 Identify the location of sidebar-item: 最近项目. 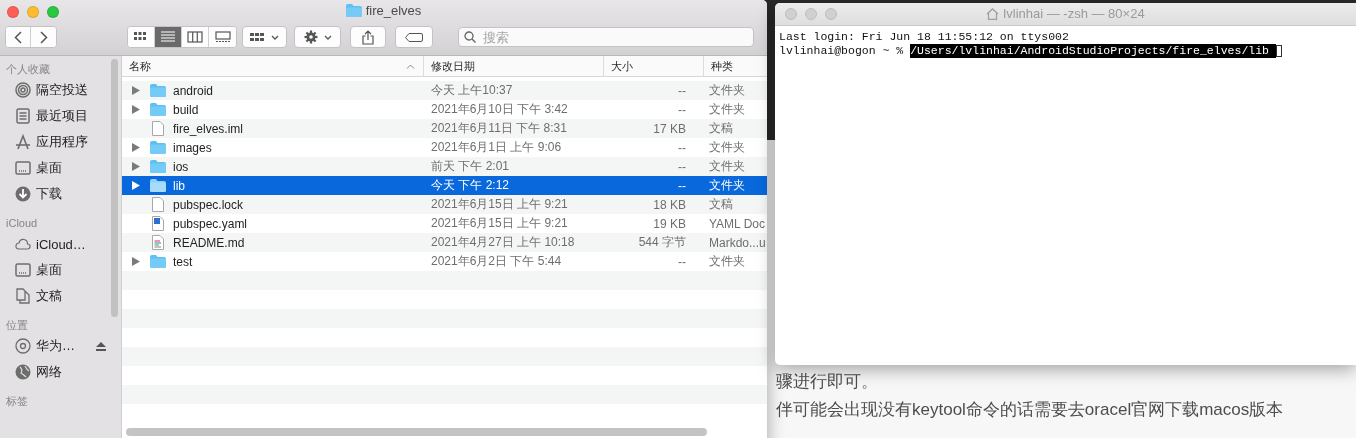
(60, 116).